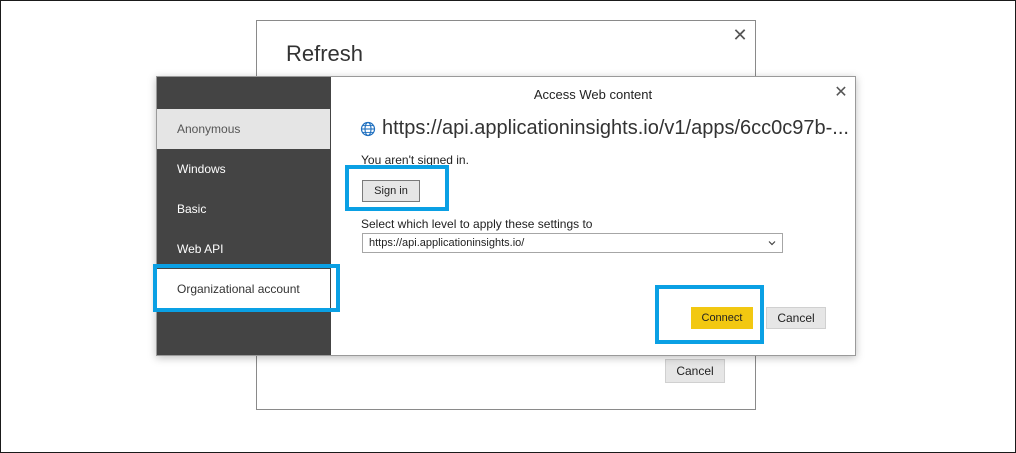 Image resolution: width=1016 pixels, height=453 pixels. I want to click on sidebar-item-anonymous: Anonymous, so click(243, 129).